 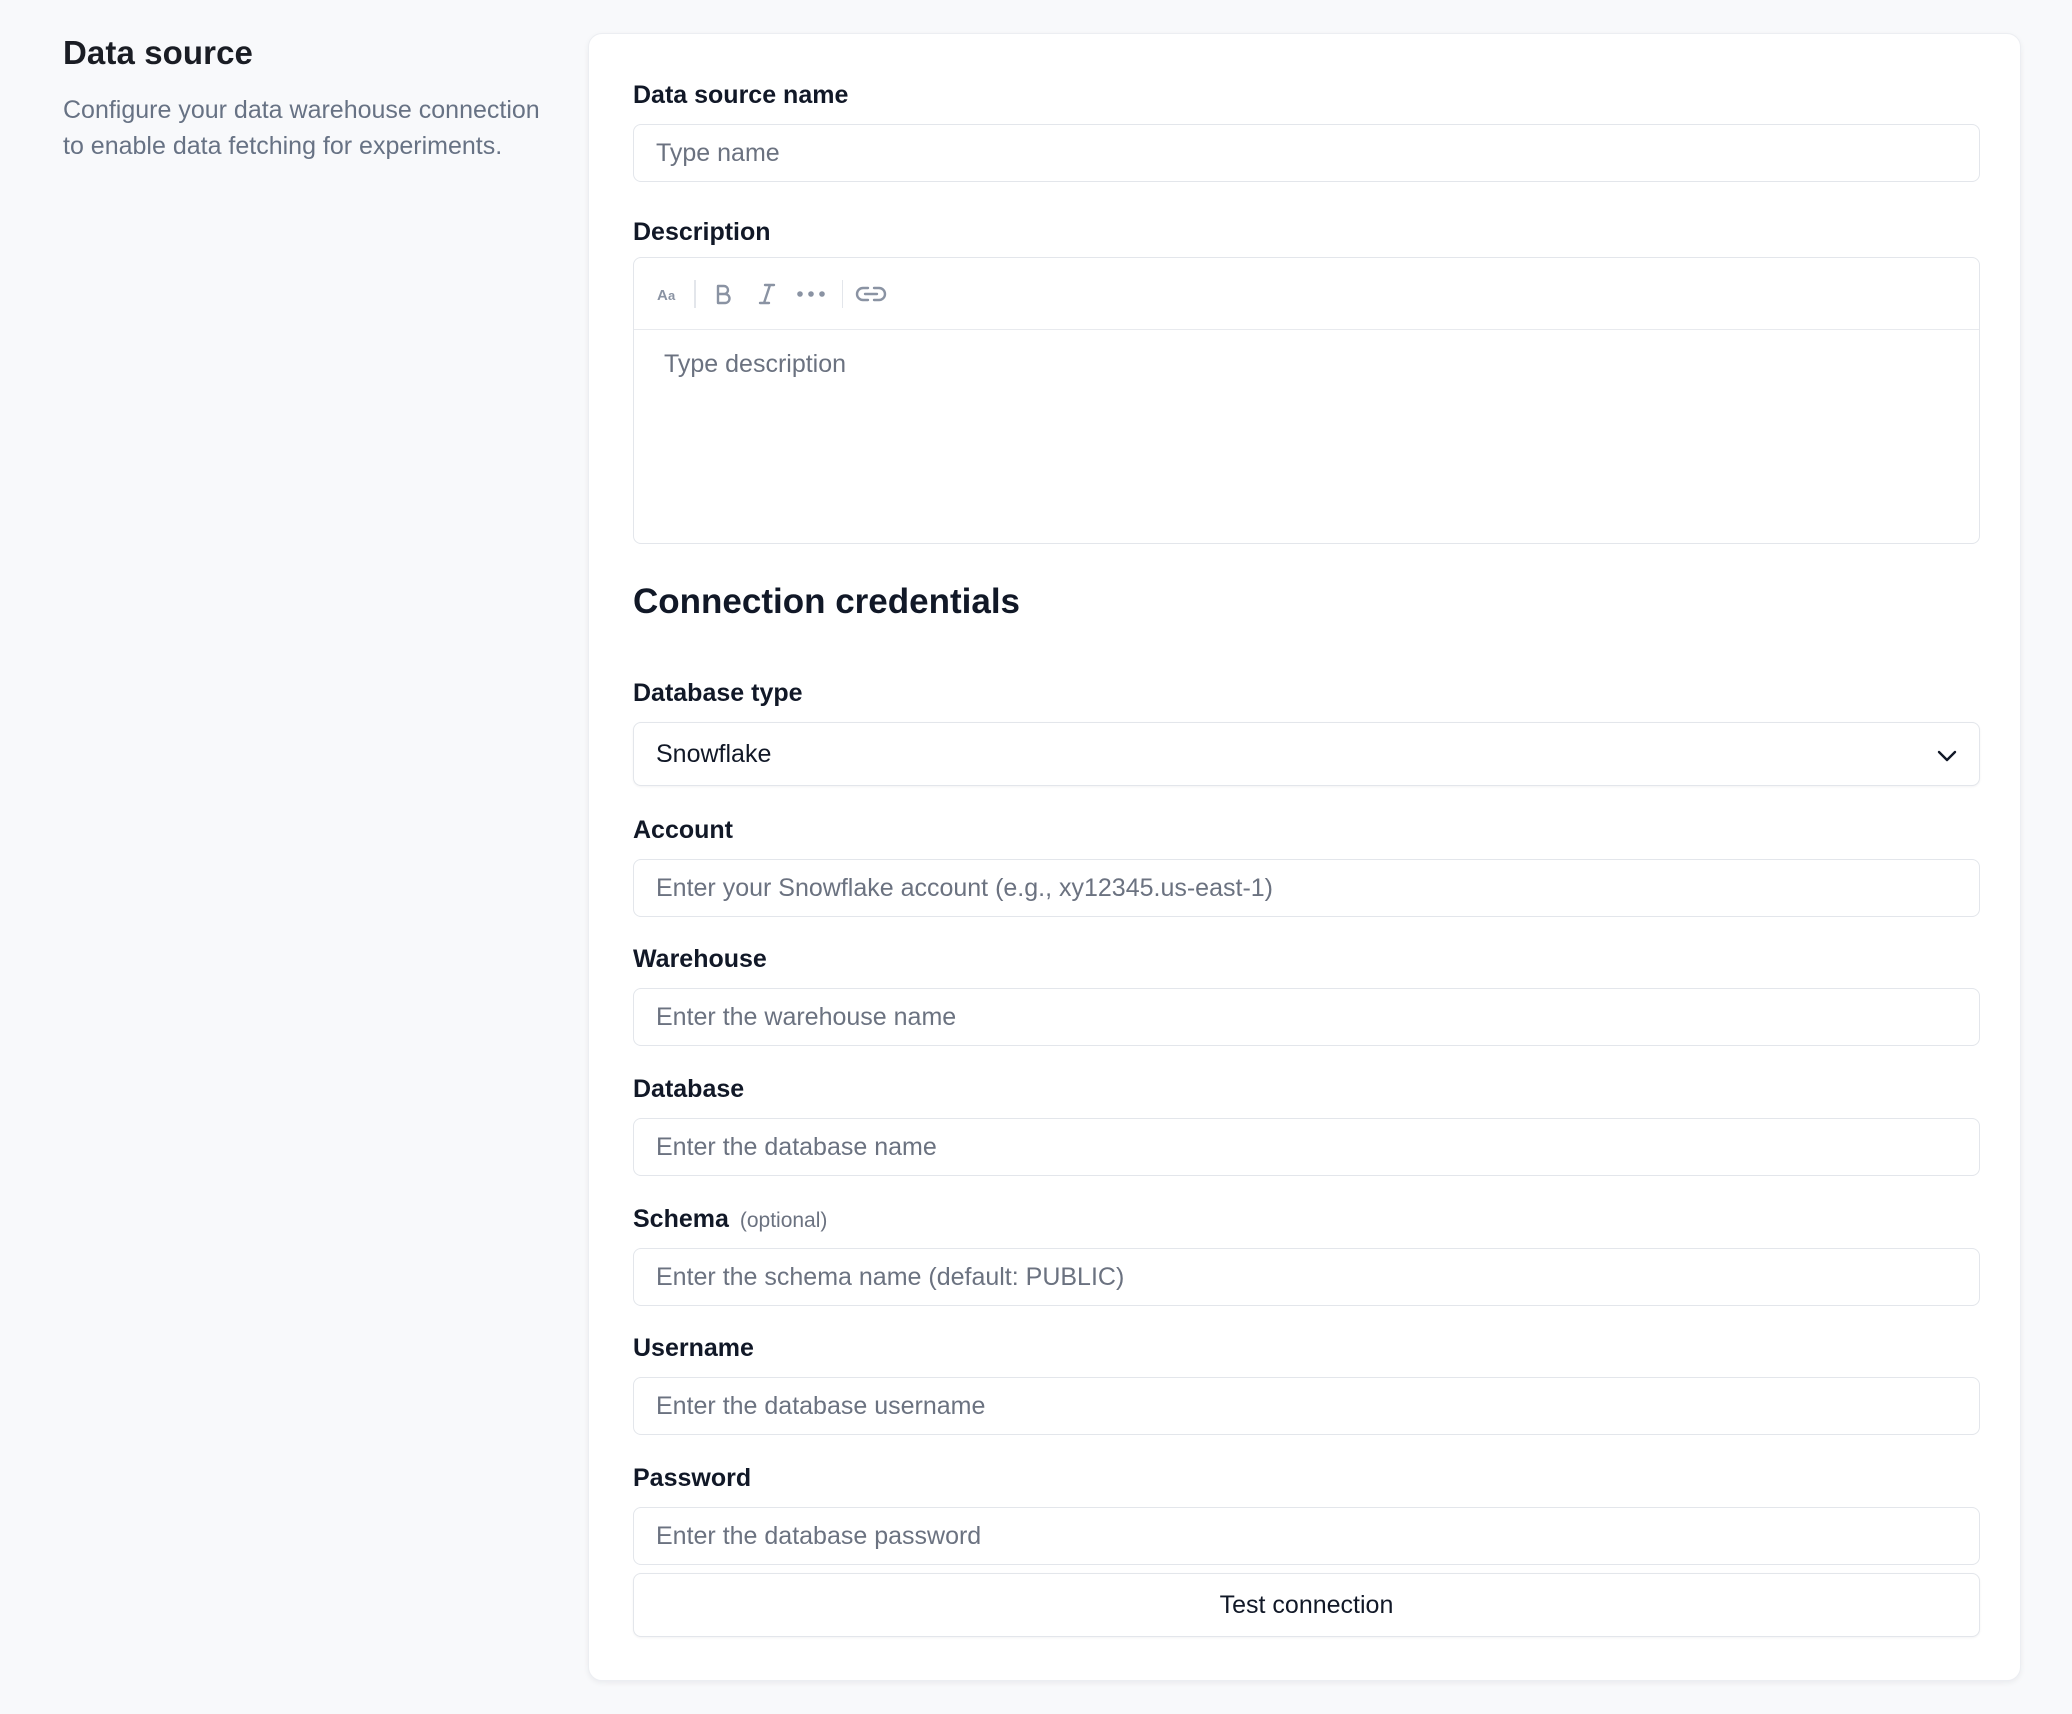 I want to click on account-input, so click(x=1306, y=888).